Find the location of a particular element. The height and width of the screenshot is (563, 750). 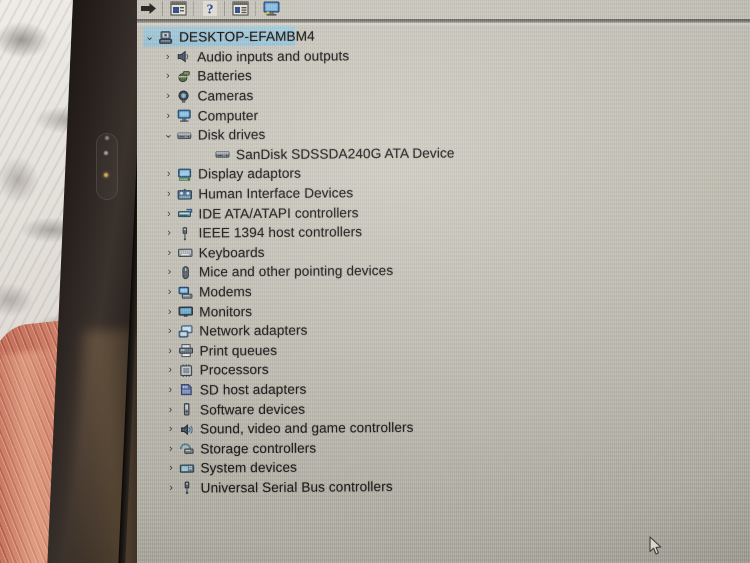

tree-item-label: Software devices is located at coordinates (252, 409).